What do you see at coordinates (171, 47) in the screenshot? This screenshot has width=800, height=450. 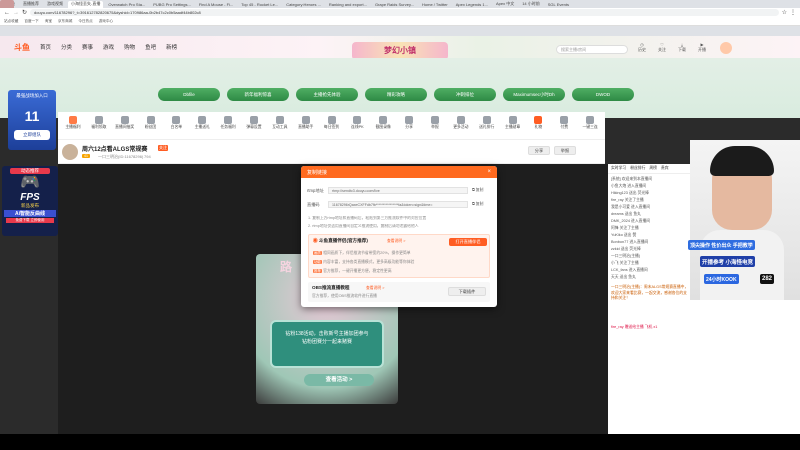 I see `nav-link: 新榜` at bounding box center [171, 47].